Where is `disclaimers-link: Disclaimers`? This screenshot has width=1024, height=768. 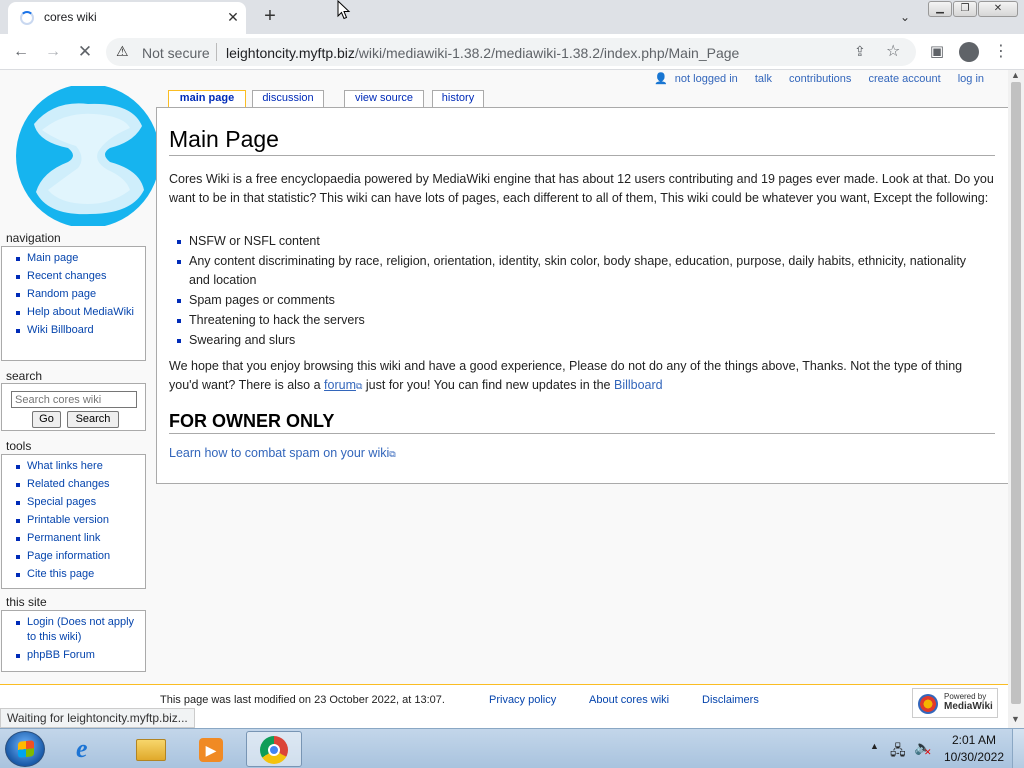 disclaimers-link: Disclaimers is located at coordinates (730, 700).